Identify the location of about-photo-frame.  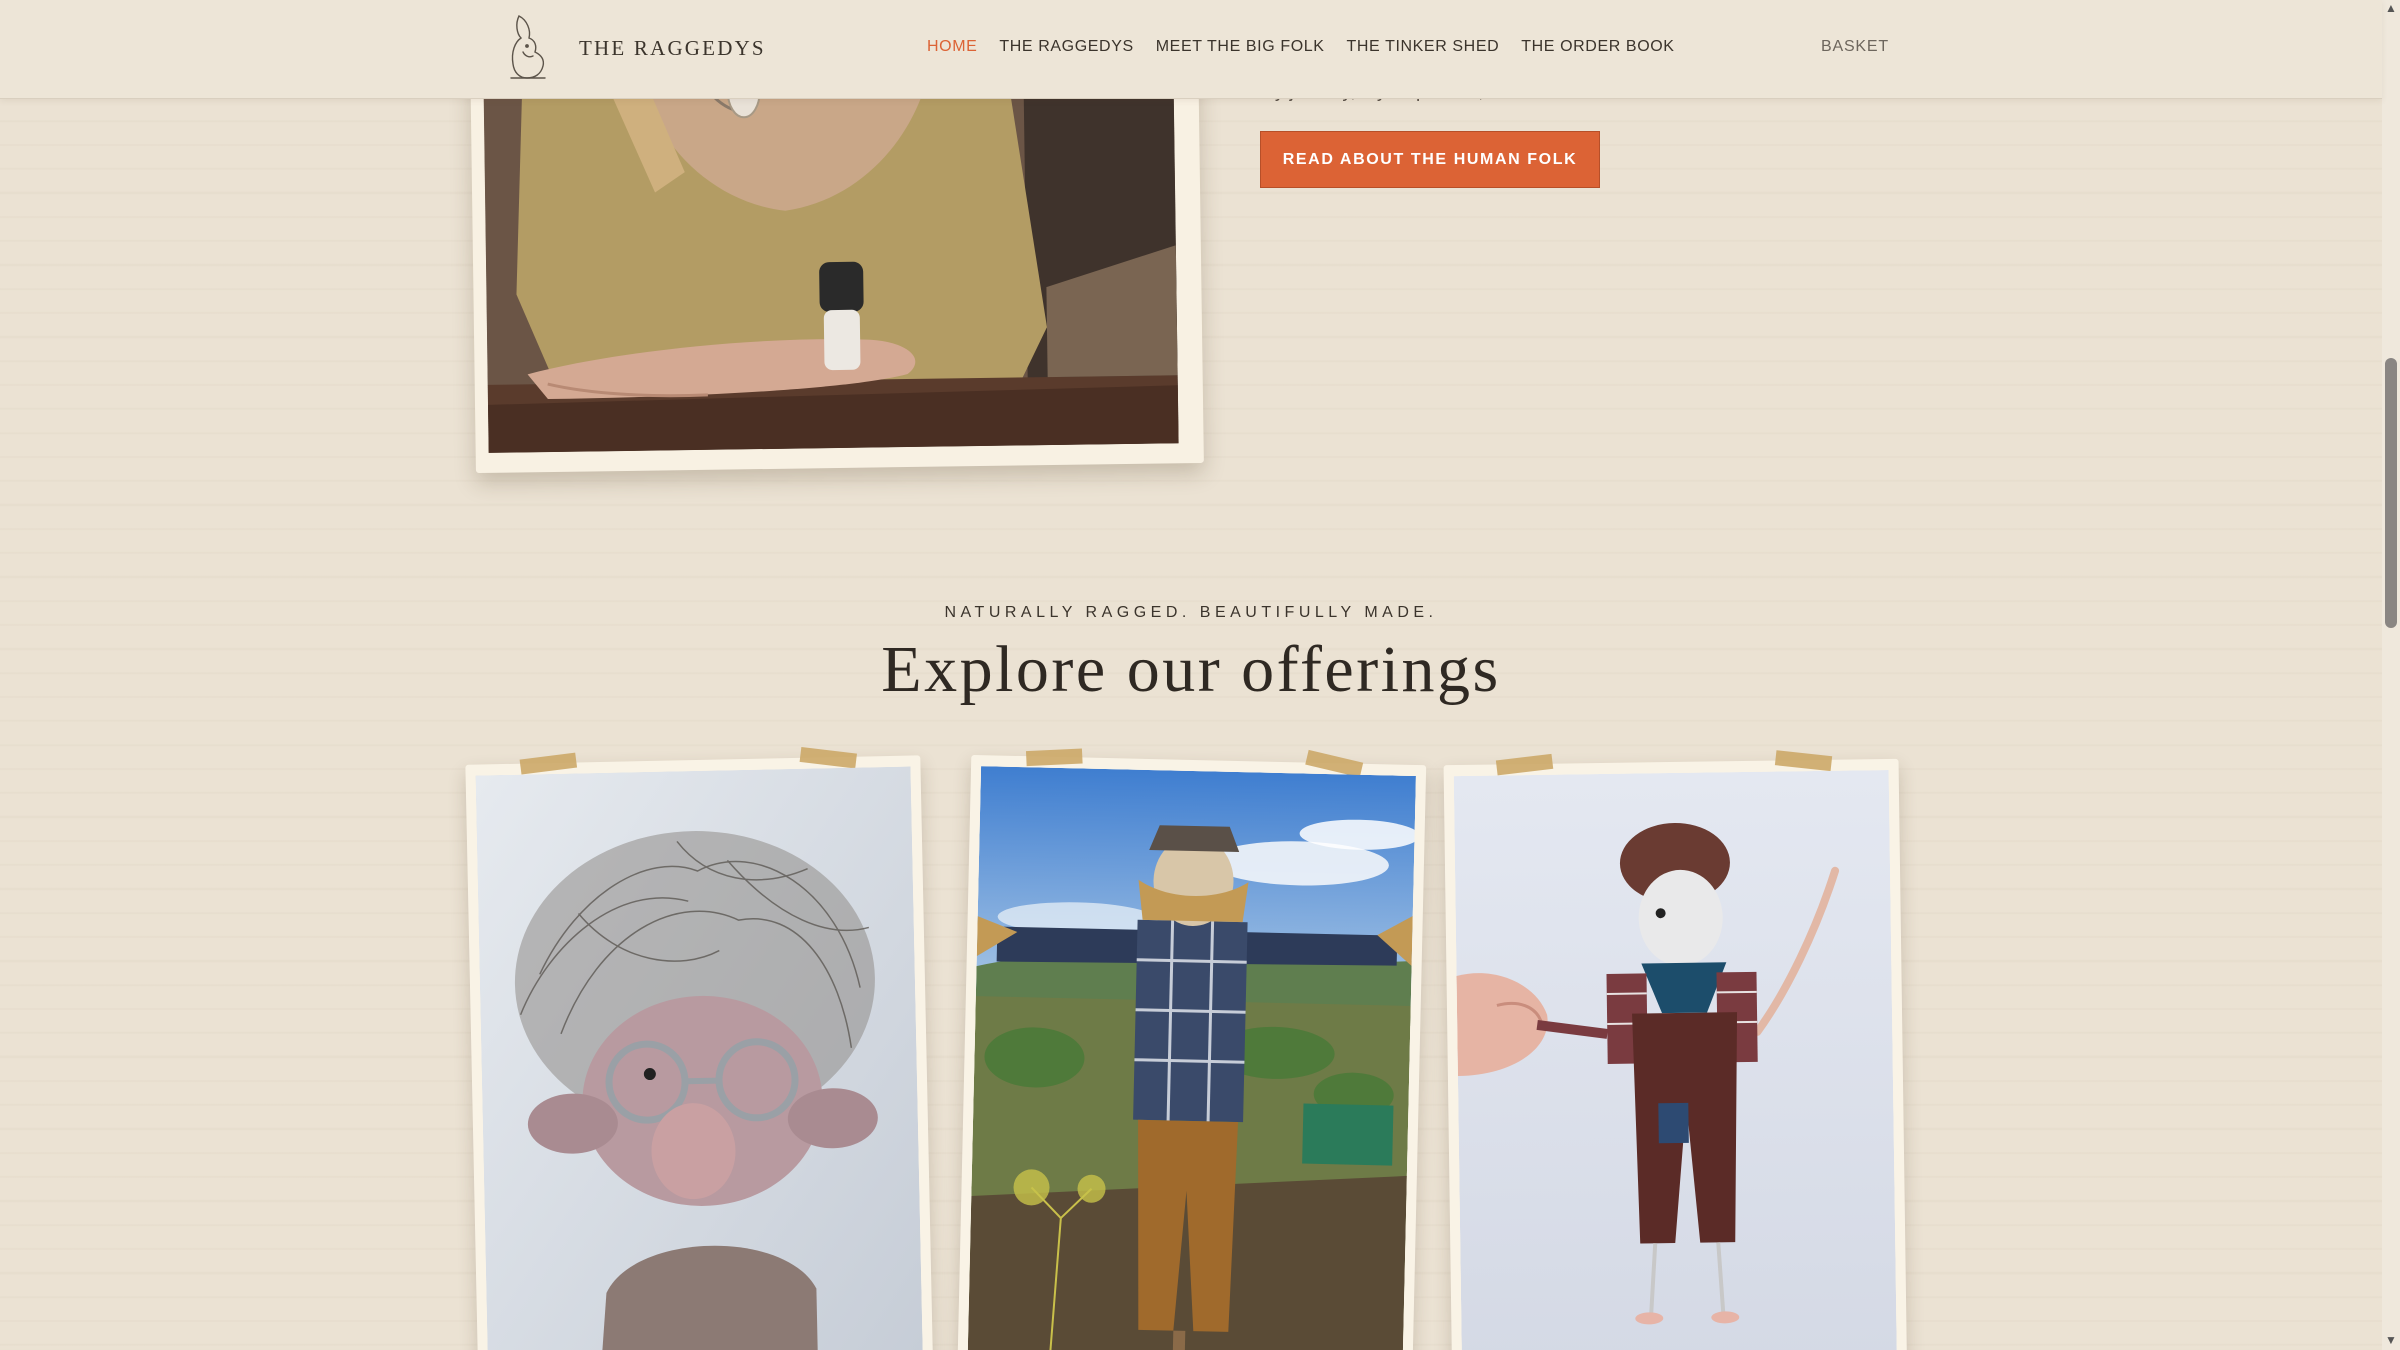
(837, 259).